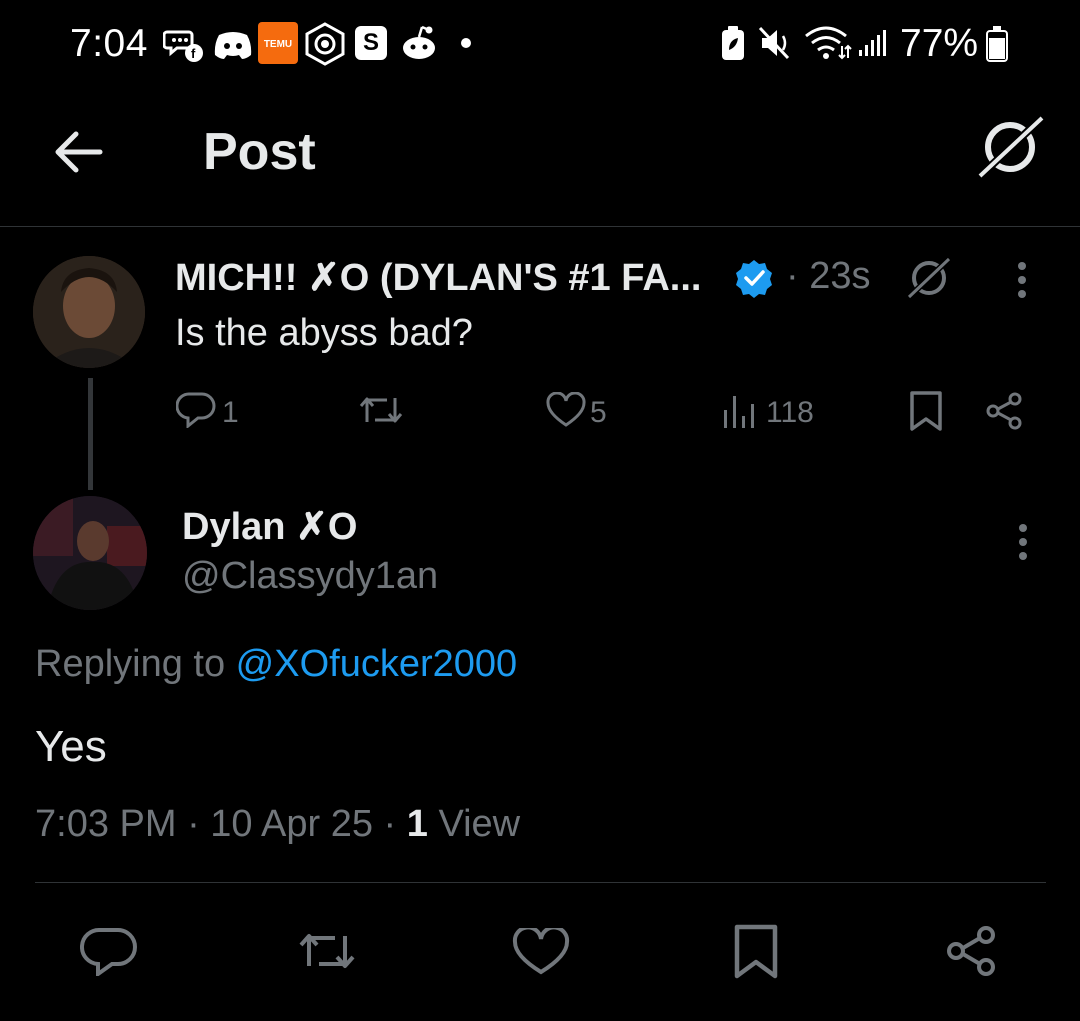 The height and width of the screenshot is (1021, 1080). I want to click on facebook-messenger-icon: f, so click(183, 46).